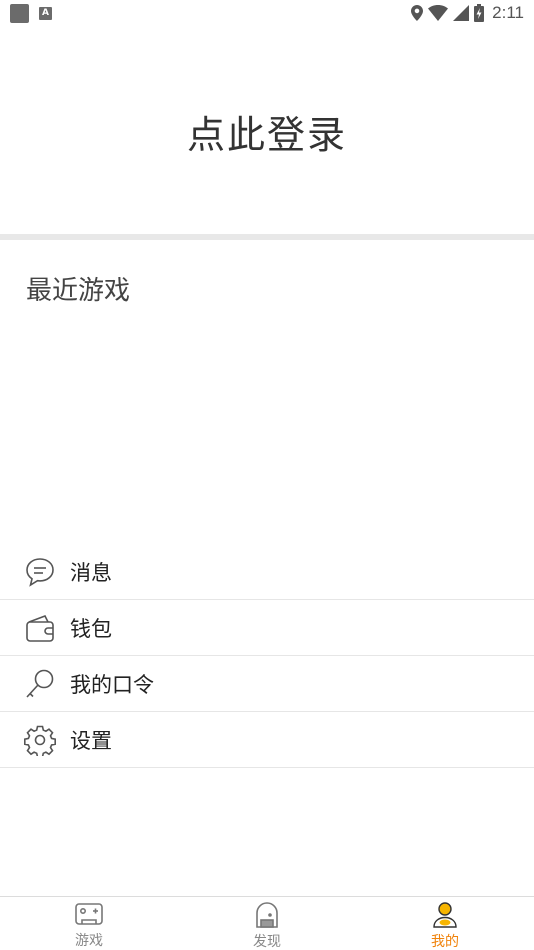  I want to click on menu-item-settings: 设置, so click(267, 740).